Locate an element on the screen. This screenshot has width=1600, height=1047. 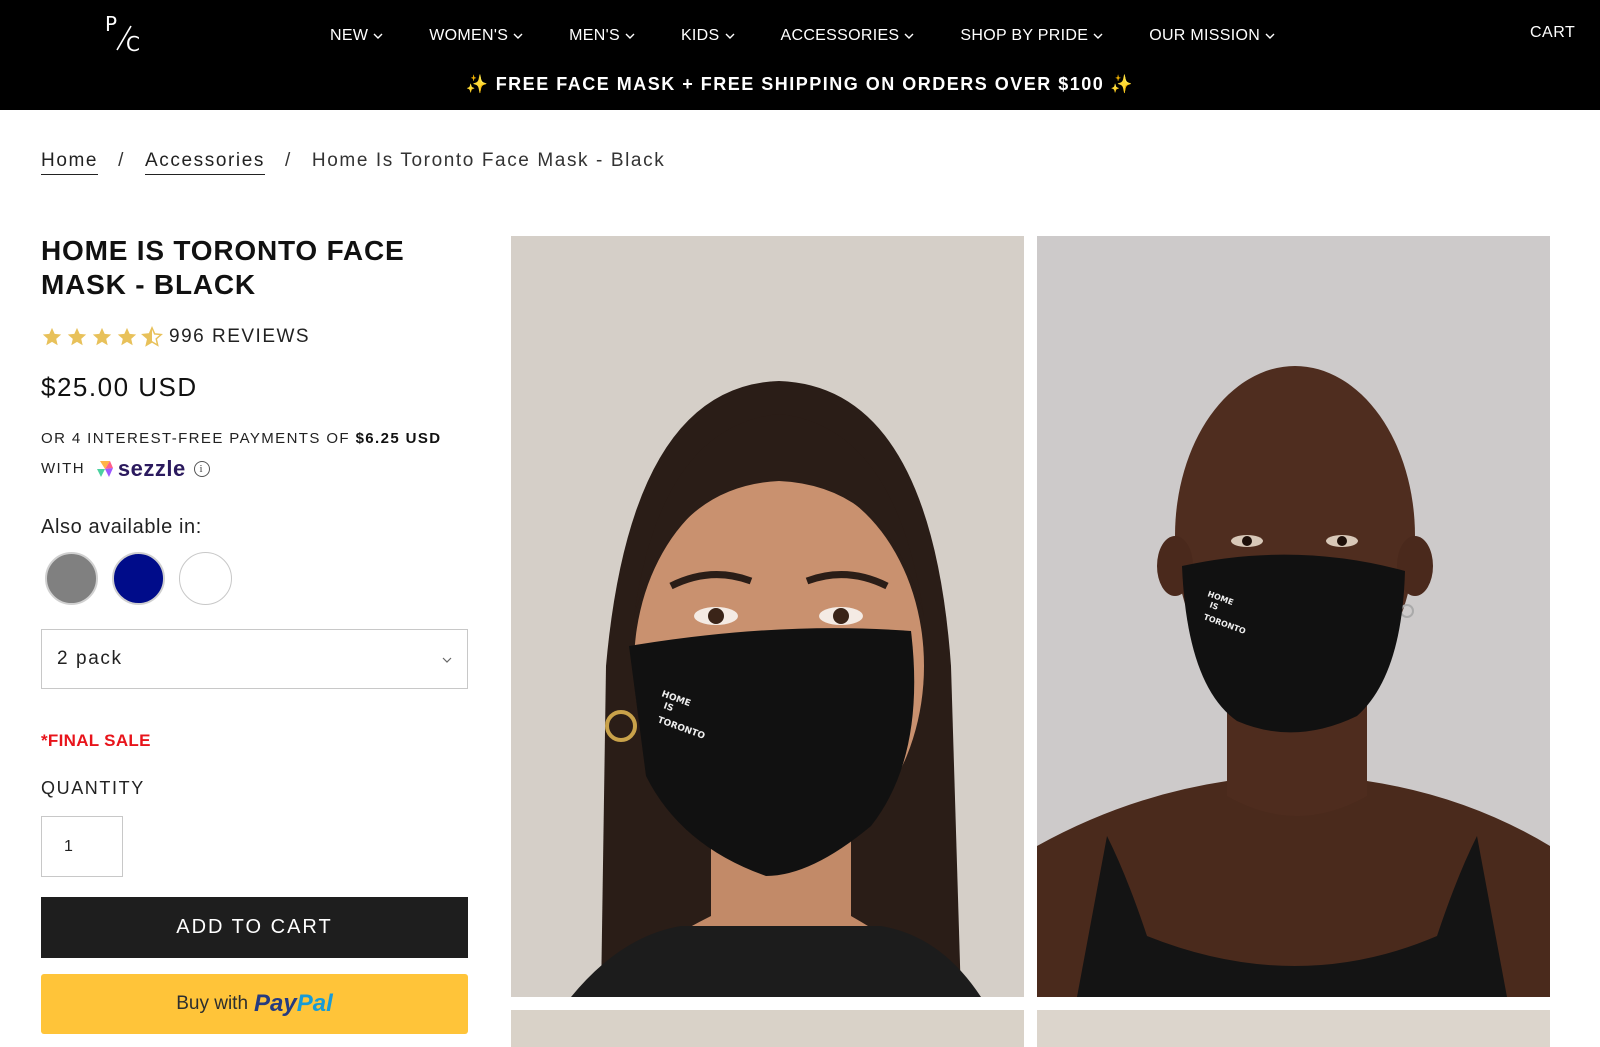
cart-link: CART is located at coordinates (1552, 33).